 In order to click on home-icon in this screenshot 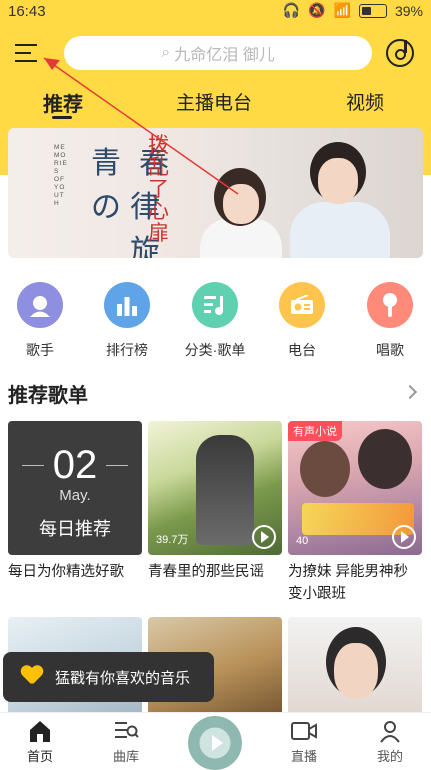, I will do `click(40, 731)`.